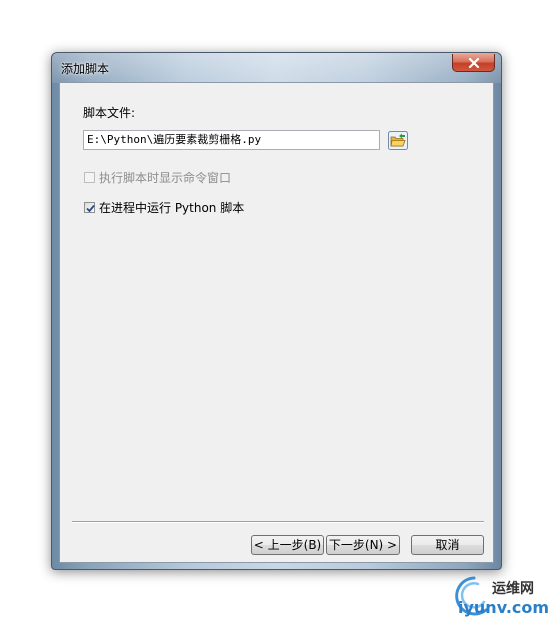 The height and width of the screenshot is (623, 555). What do you see at coordinates (278, 522) in the screenshot?
I see `footer-separator` at bounding box center [278, 522].